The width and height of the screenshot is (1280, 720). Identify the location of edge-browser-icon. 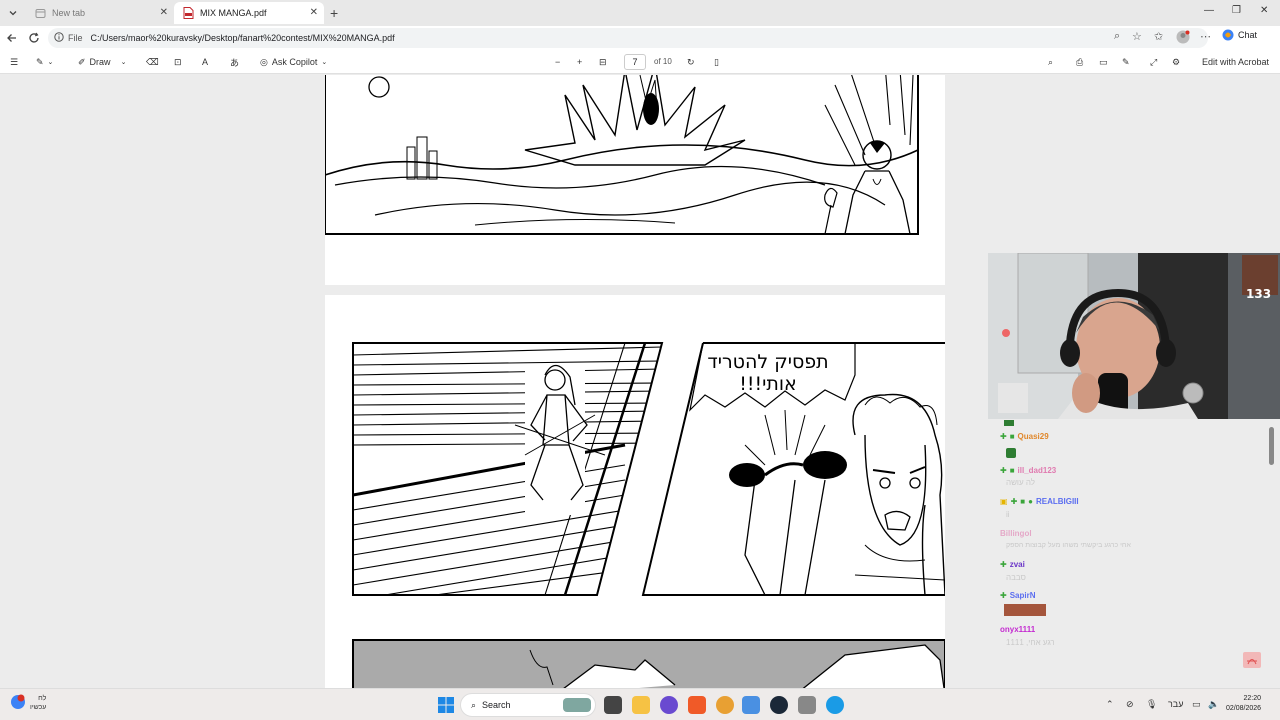
(835, 705).